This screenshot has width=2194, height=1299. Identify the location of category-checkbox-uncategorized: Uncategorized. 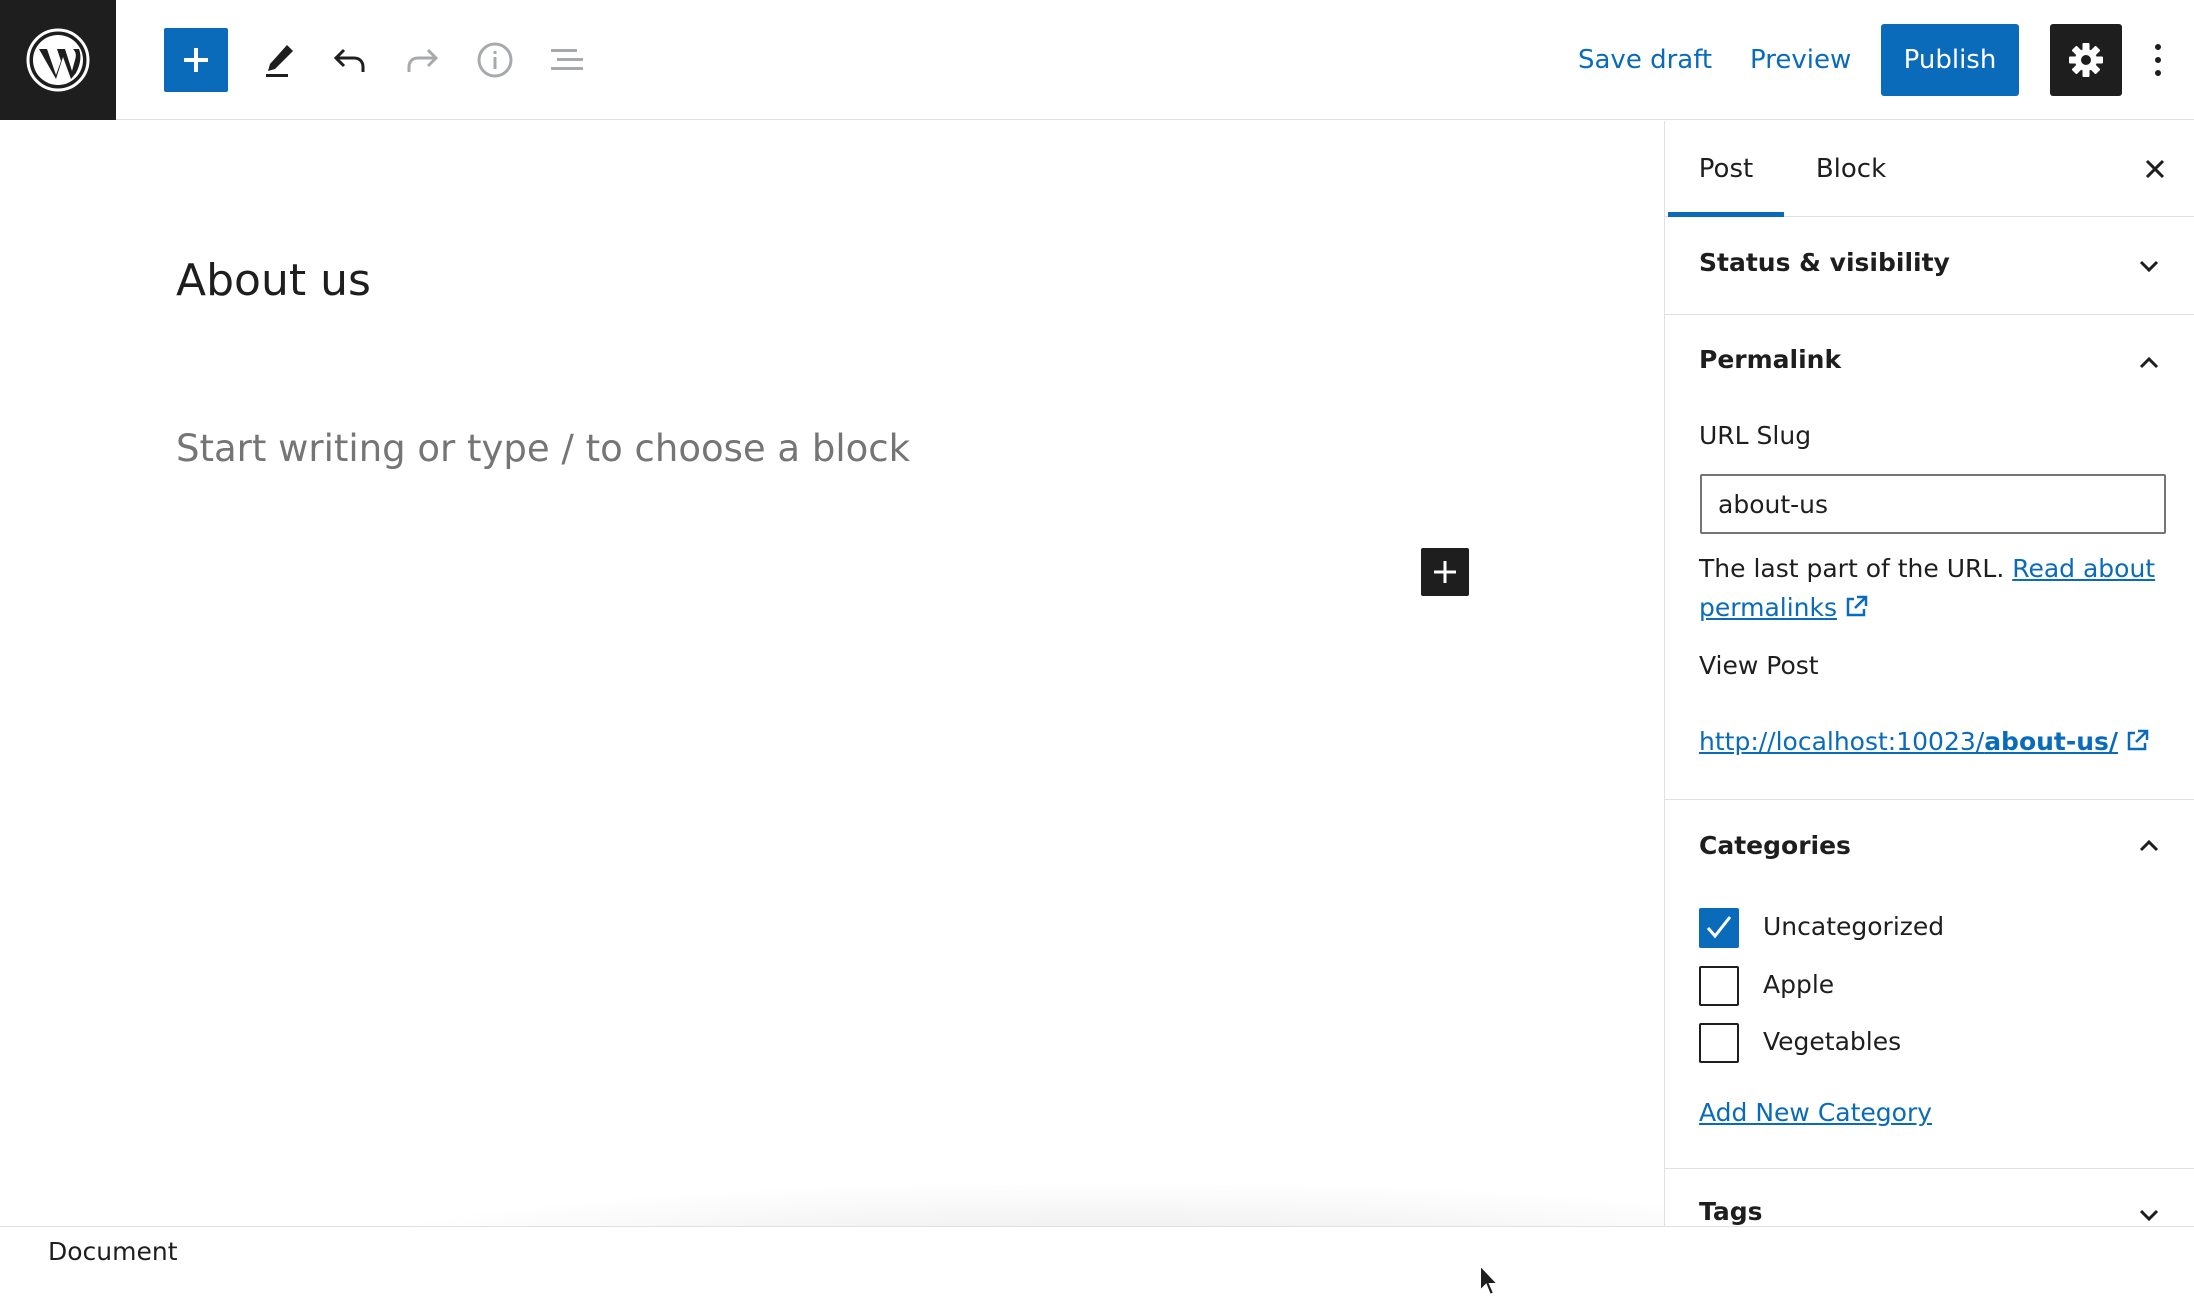
(1929, 927).